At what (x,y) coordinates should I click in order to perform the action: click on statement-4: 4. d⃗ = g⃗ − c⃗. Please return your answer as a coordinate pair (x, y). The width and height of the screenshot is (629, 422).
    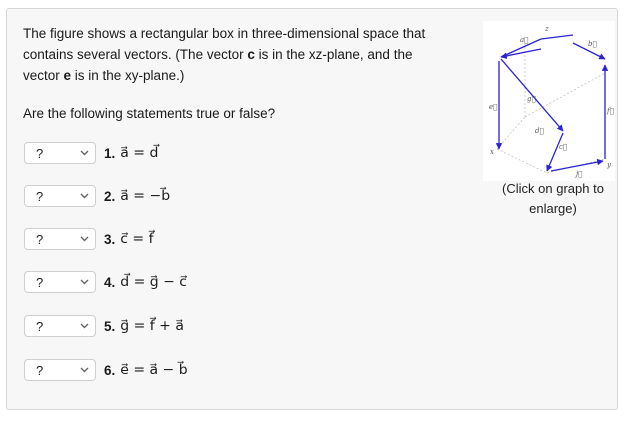
    Looking at the image, I should click on (145, 282).